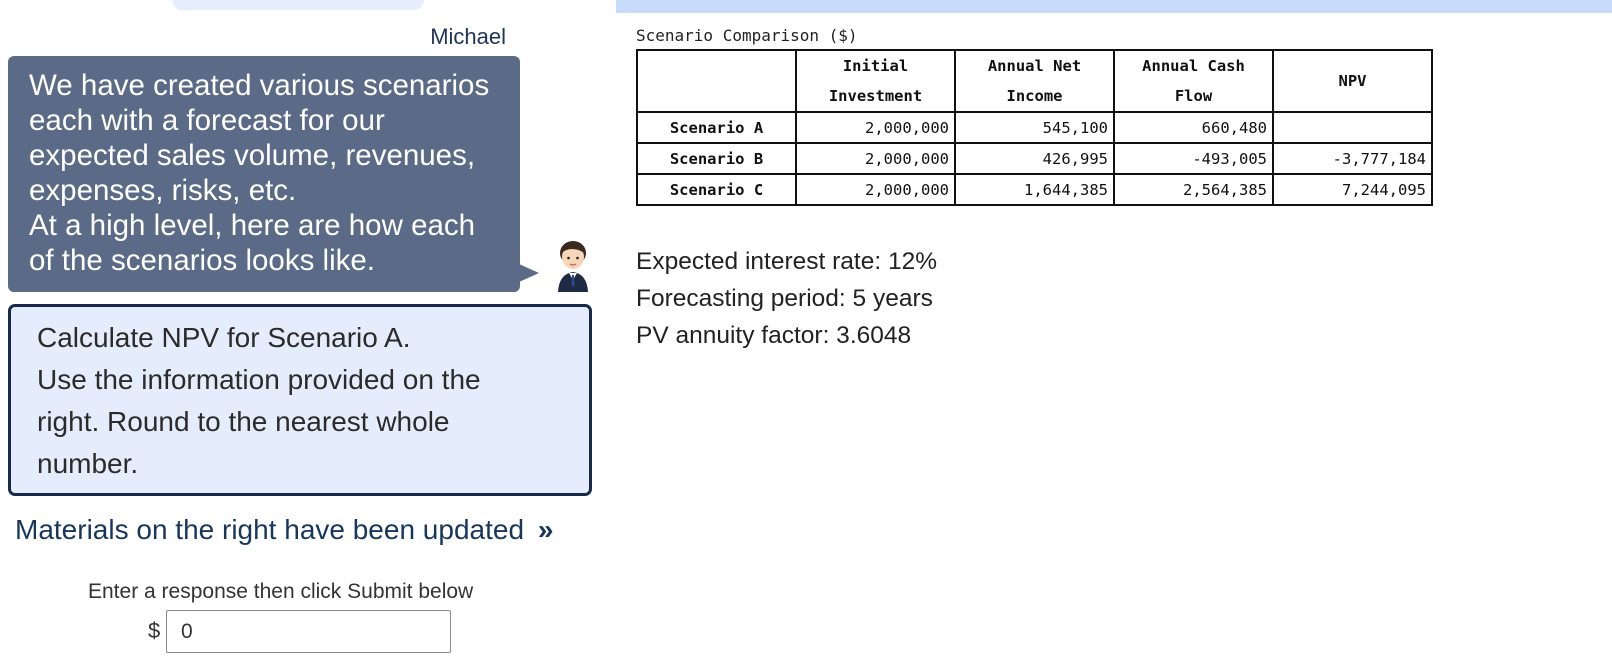  What do you see at coordinates (270, 529) in the screenshot?
I see `materials-updated-text: Materials on the right have been updated` at bounding box center [270, 529].